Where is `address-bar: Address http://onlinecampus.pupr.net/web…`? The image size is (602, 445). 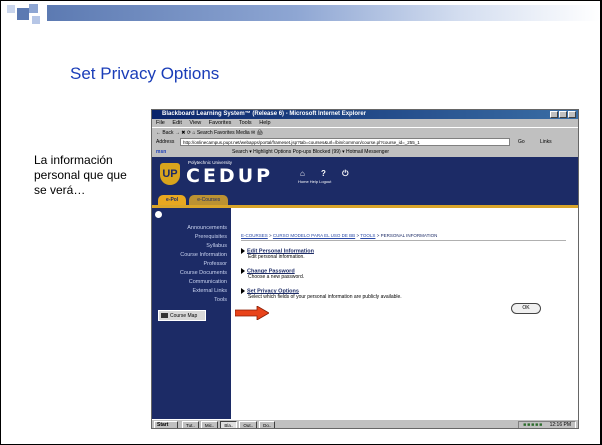 address-bar: Address http://onlinecampus.pupr.net/web… is located at coordinates (365, 142).